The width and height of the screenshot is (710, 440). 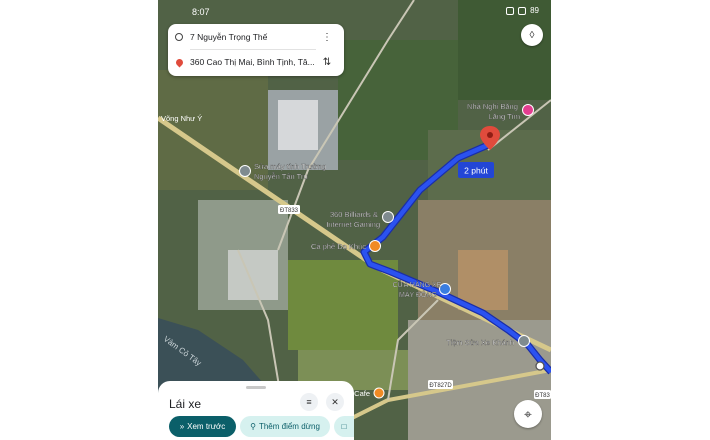 I want to click on preview-button: » Xem trước, so click(x=202, y=426).